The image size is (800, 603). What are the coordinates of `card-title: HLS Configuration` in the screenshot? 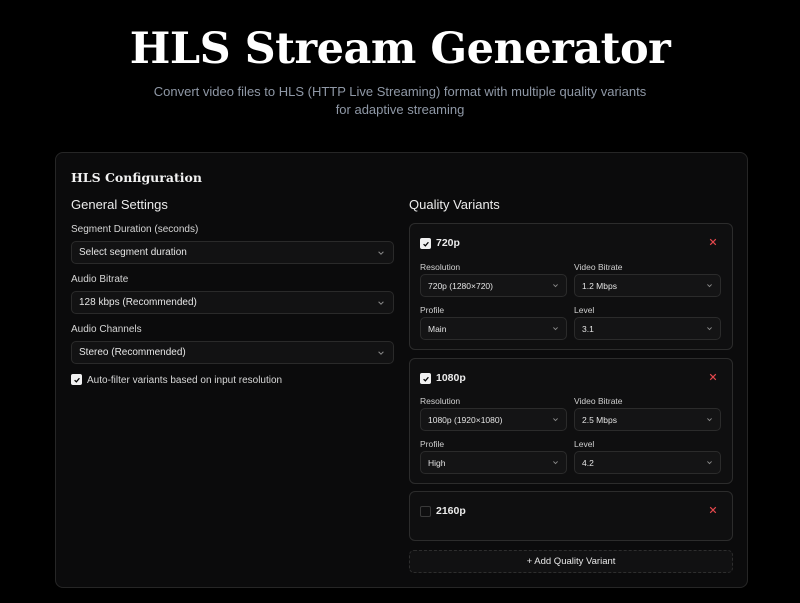 It's located at (136, 177).